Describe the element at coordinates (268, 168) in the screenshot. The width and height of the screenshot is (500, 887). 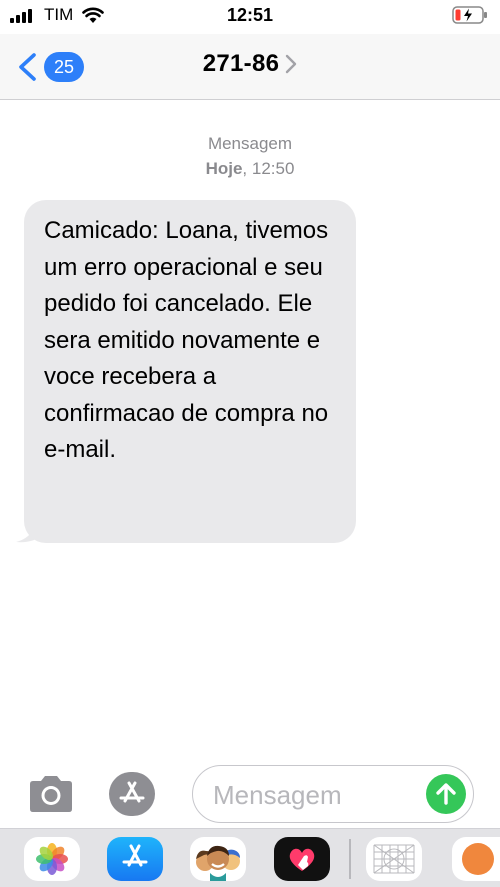
I see `timestamp-time: , 12:50` at that location.